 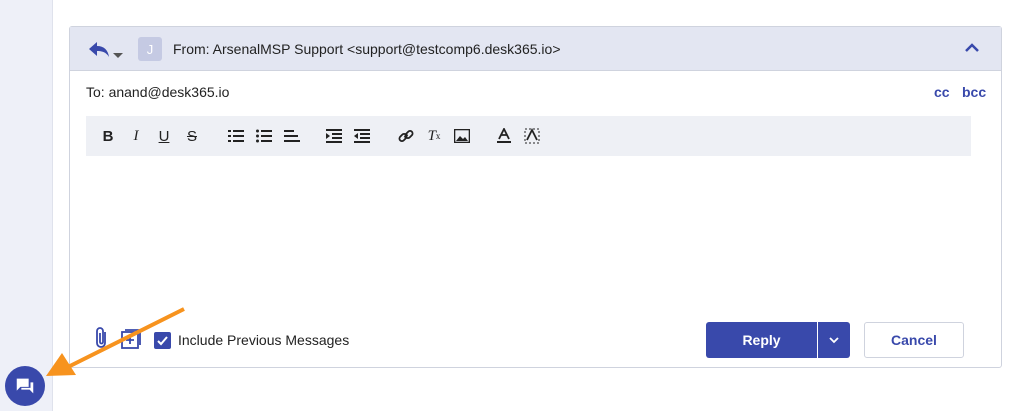 I want to click on indent-decrease-icon, so click(x=362, y=136).